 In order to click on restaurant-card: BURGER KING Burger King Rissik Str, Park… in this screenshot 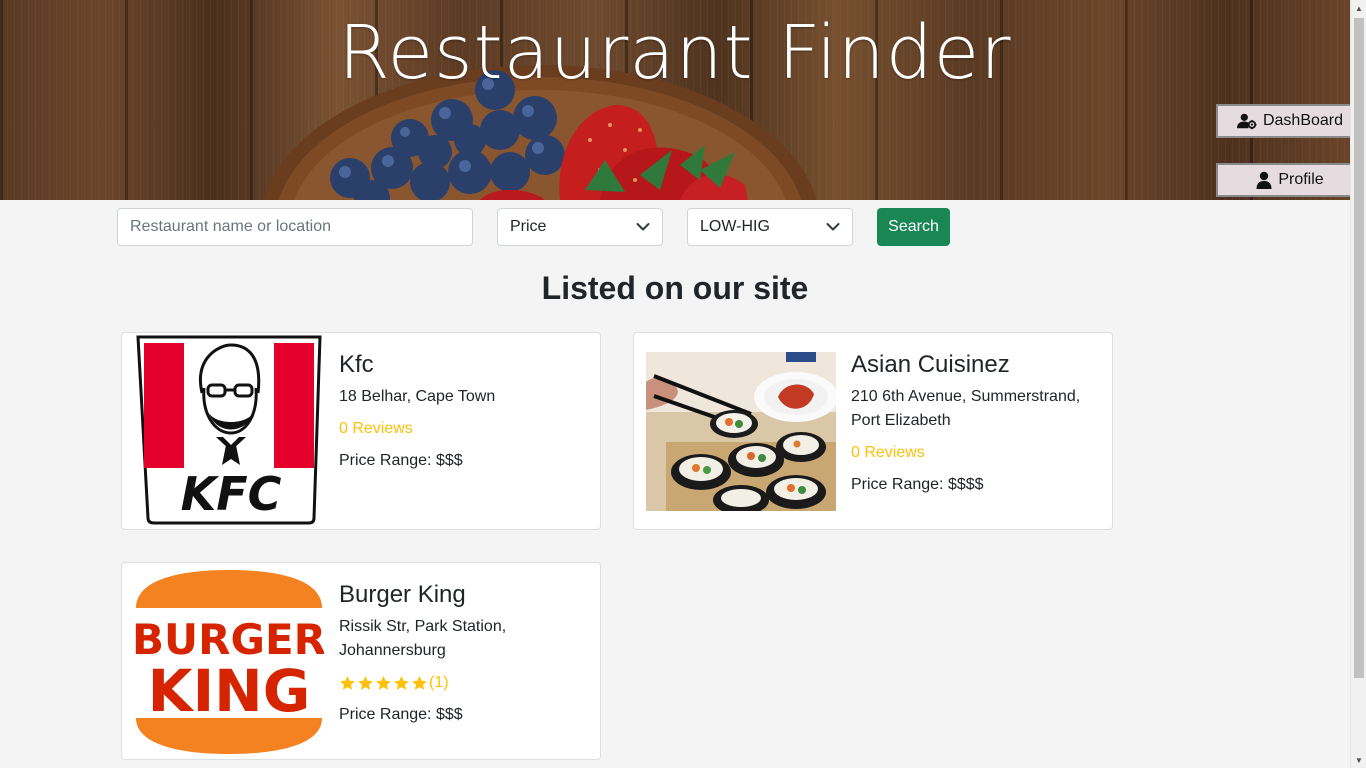, I will do `click(361, 661)`.